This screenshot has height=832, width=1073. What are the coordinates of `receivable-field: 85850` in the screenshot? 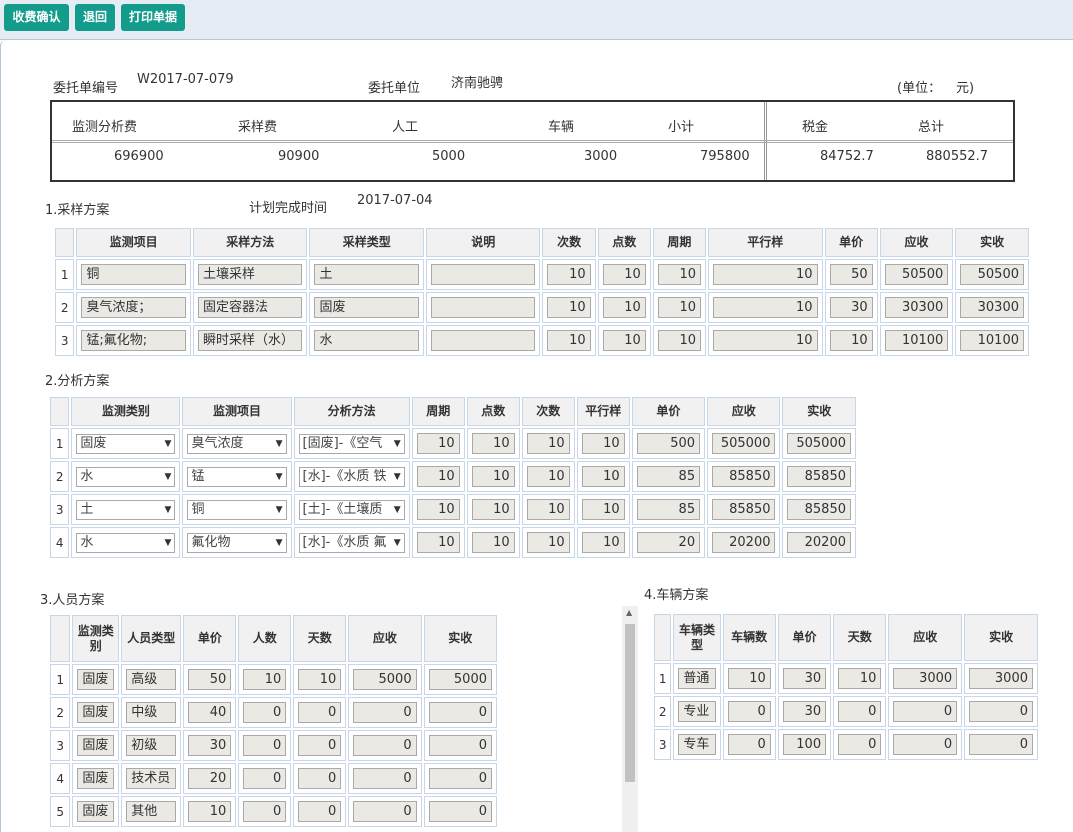 It's located at (744, 509).